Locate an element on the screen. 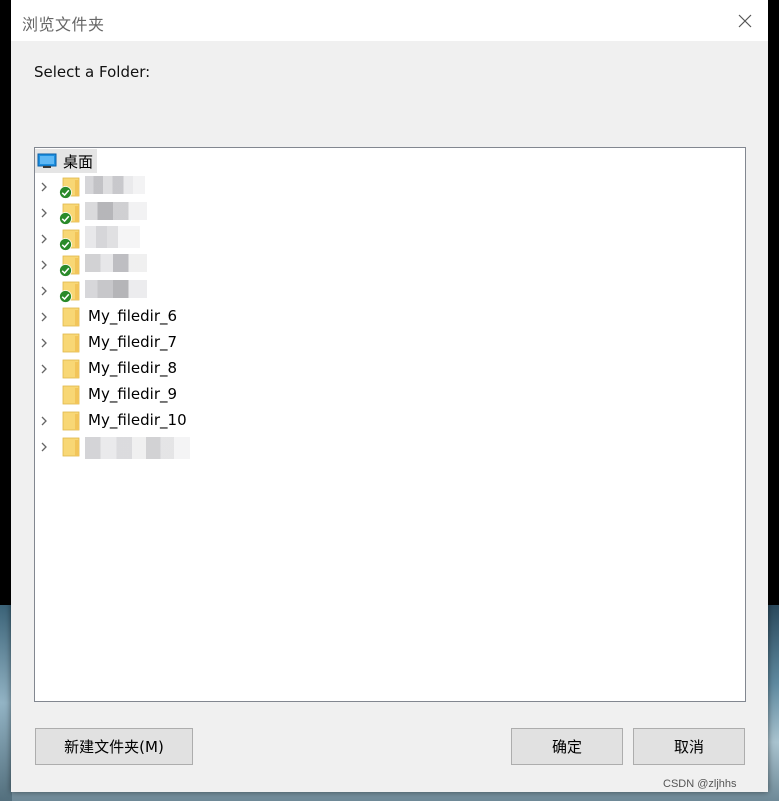 Image resolution: width=779 pixels, height=801 pixels. close-icon is located at coordinates (745, 20).